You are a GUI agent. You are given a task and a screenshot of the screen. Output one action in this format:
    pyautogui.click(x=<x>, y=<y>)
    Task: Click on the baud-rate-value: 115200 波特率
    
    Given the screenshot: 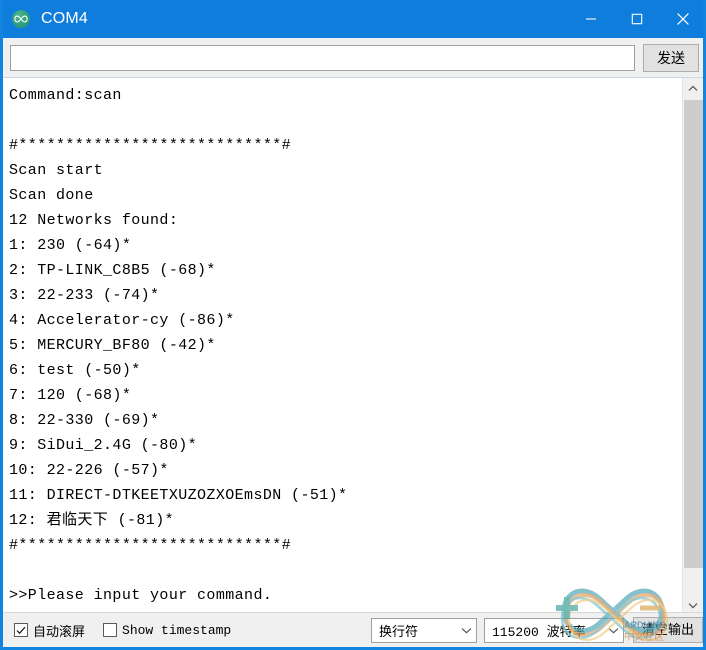 What is the action you would take?
    pyautogui.click(x=539, y=632)
    